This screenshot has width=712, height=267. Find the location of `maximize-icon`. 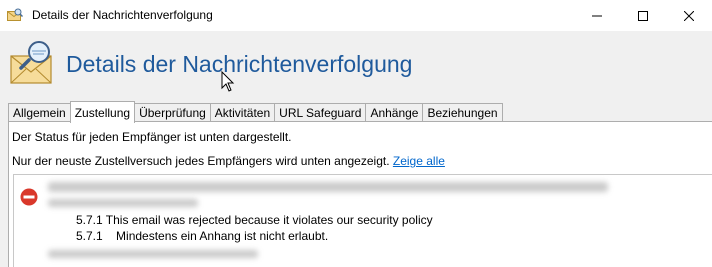

maximize-icon is located at coordinates (643, 15).